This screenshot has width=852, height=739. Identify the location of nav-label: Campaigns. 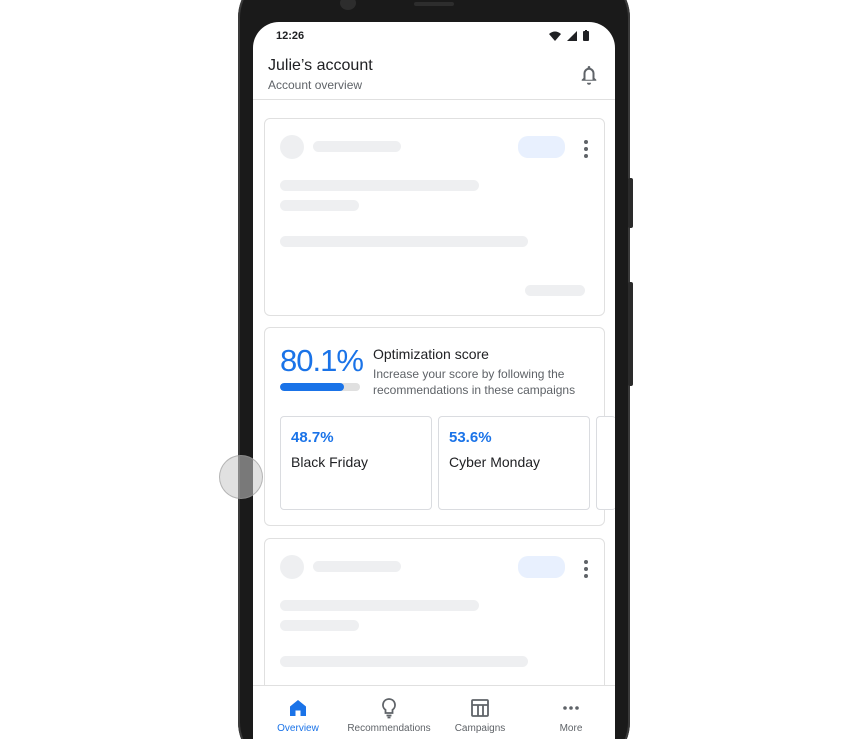
(480, 728).